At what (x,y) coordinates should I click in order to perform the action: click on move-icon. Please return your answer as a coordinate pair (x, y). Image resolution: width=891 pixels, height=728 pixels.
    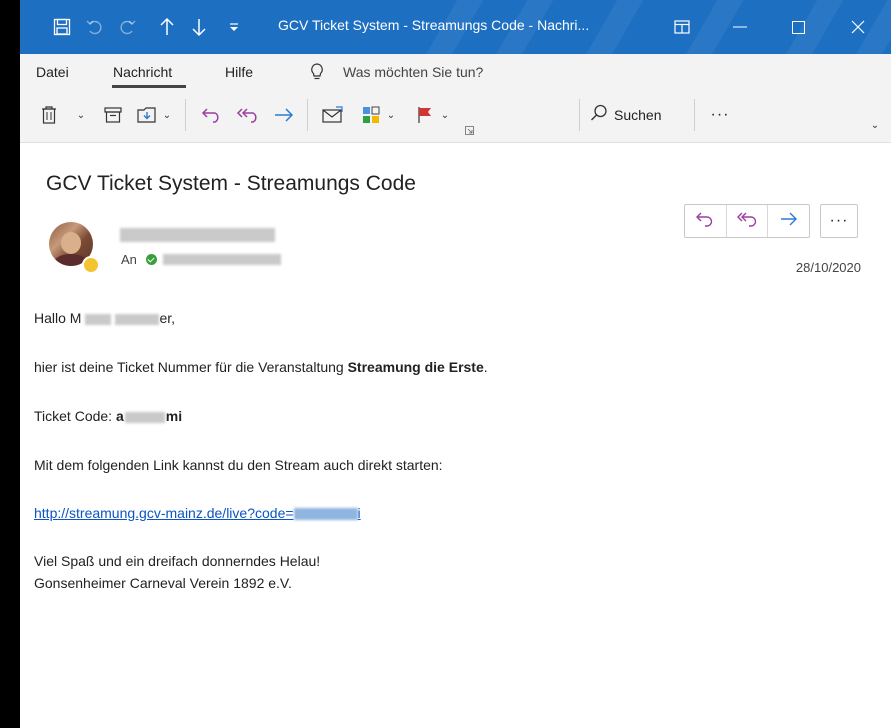
    Looking at the image, I should click on (147, 115).